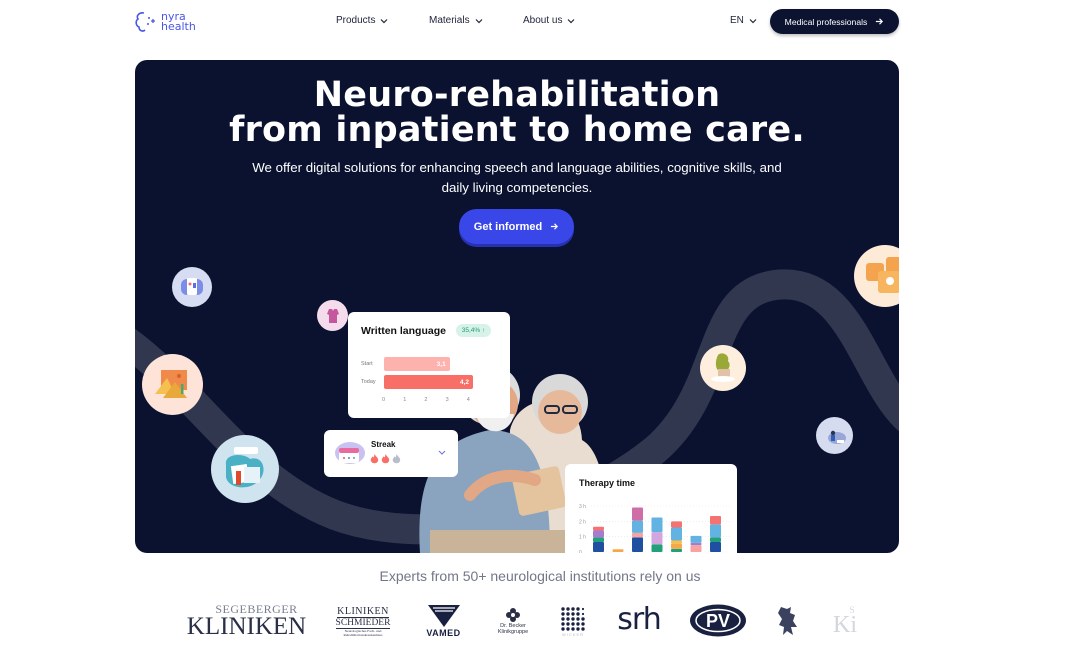 The image size is (1080, 647). Describe the element at coordinates (368, 382) in the screenshot. I see `bar-label: Today` at that location.